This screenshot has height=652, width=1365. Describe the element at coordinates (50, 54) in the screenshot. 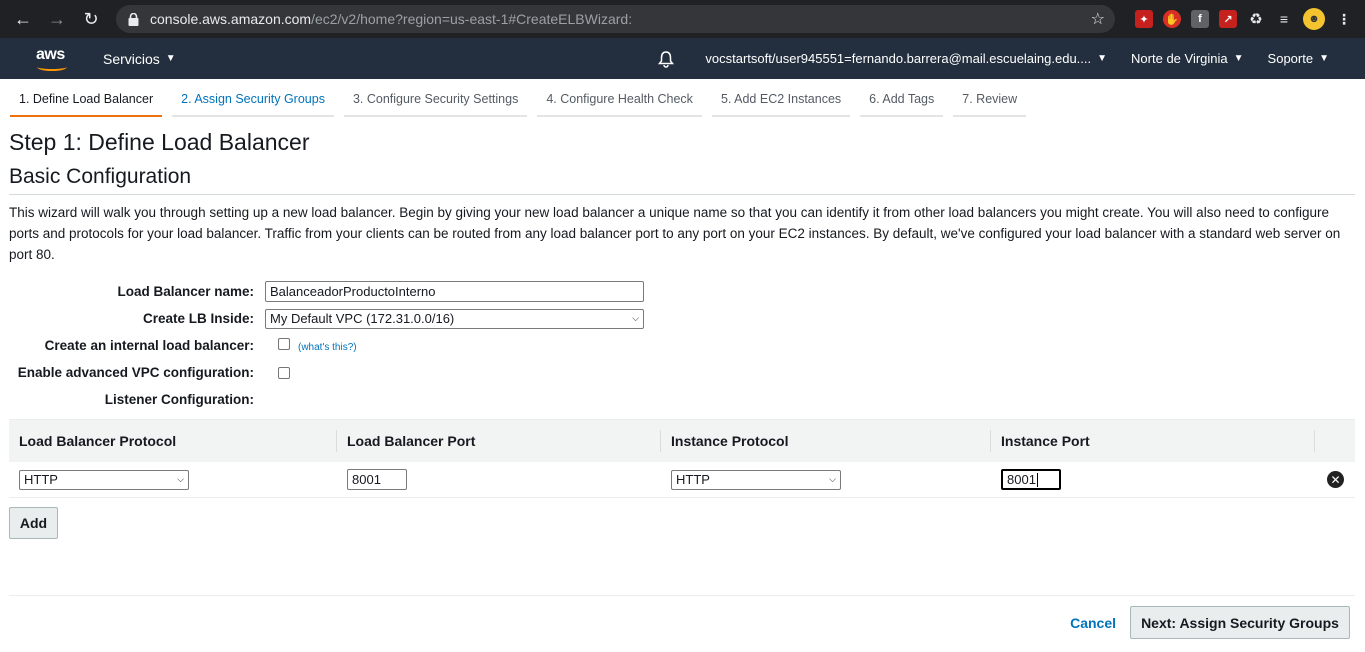

I see `aws-logo-text: aws` at that location.